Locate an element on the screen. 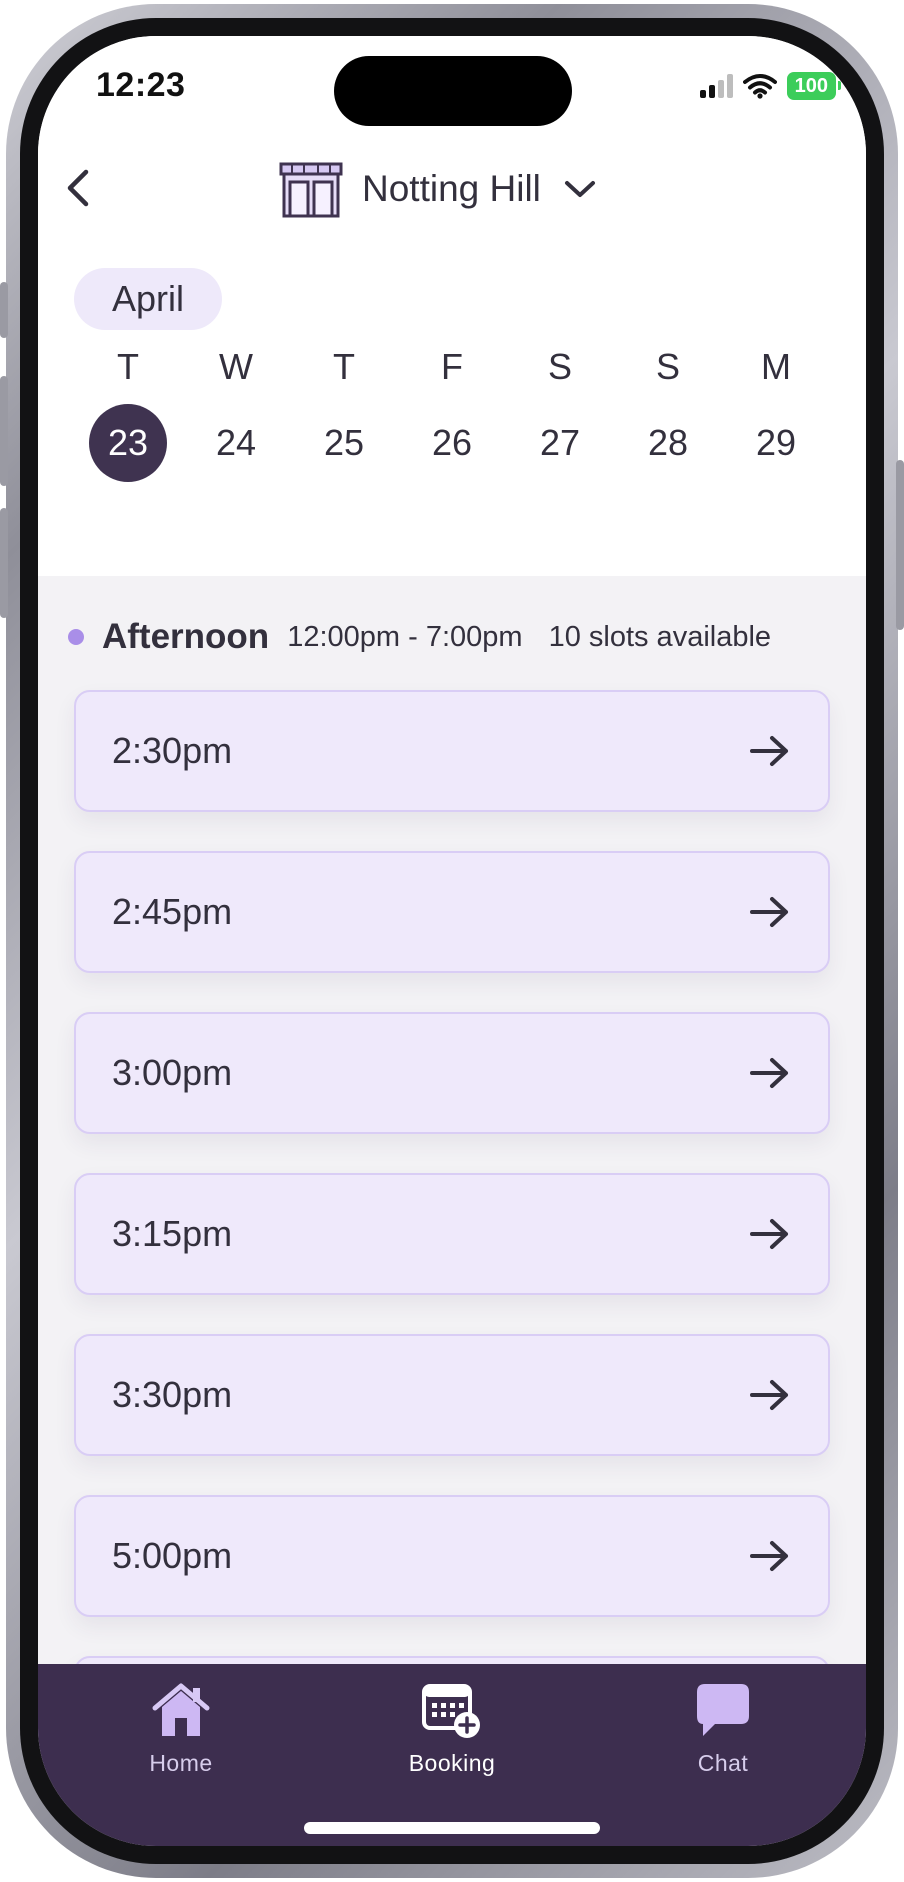  chevron-down-icon is located at coordinates (579, 189).